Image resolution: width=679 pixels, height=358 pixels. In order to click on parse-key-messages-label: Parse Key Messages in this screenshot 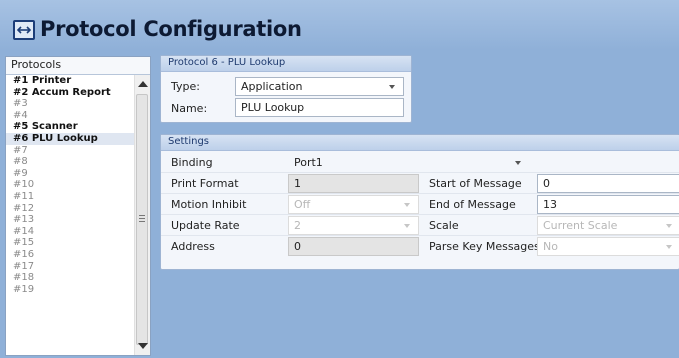, I will do `click(484, 246)`.